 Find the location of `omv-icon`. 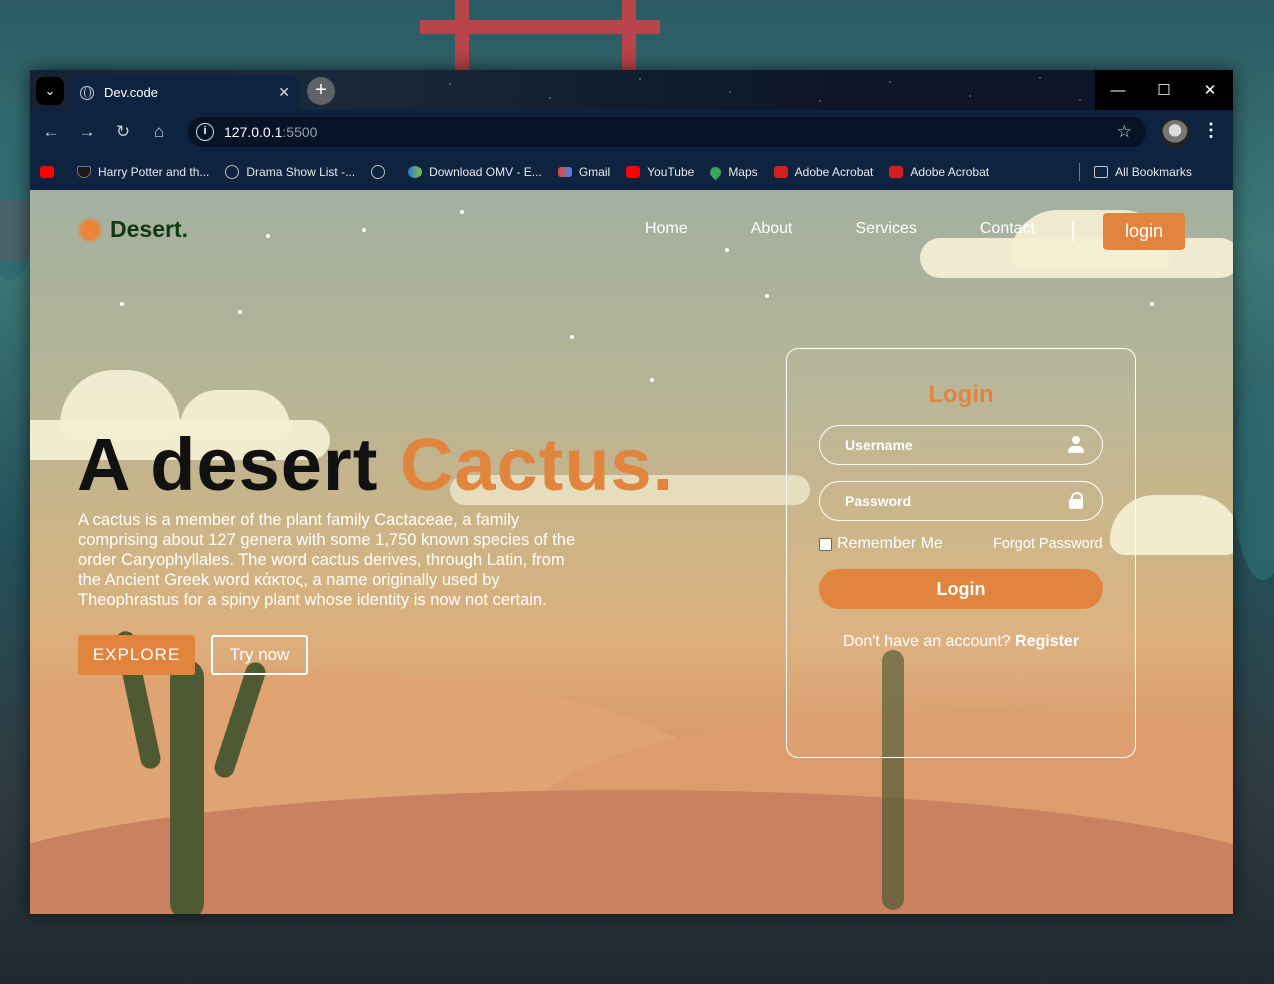

omv-icon is located at coordinates (415, 172).